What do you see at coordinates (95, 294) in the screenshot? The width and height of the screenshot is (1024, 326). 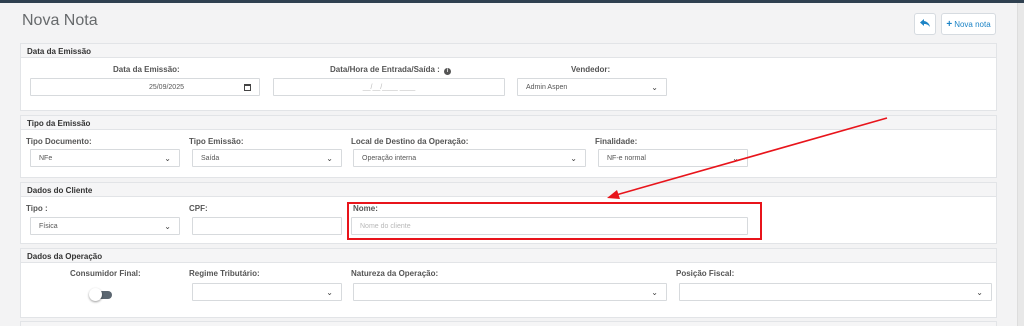 I see `toggle-knob` at bounding box center [95, 294].